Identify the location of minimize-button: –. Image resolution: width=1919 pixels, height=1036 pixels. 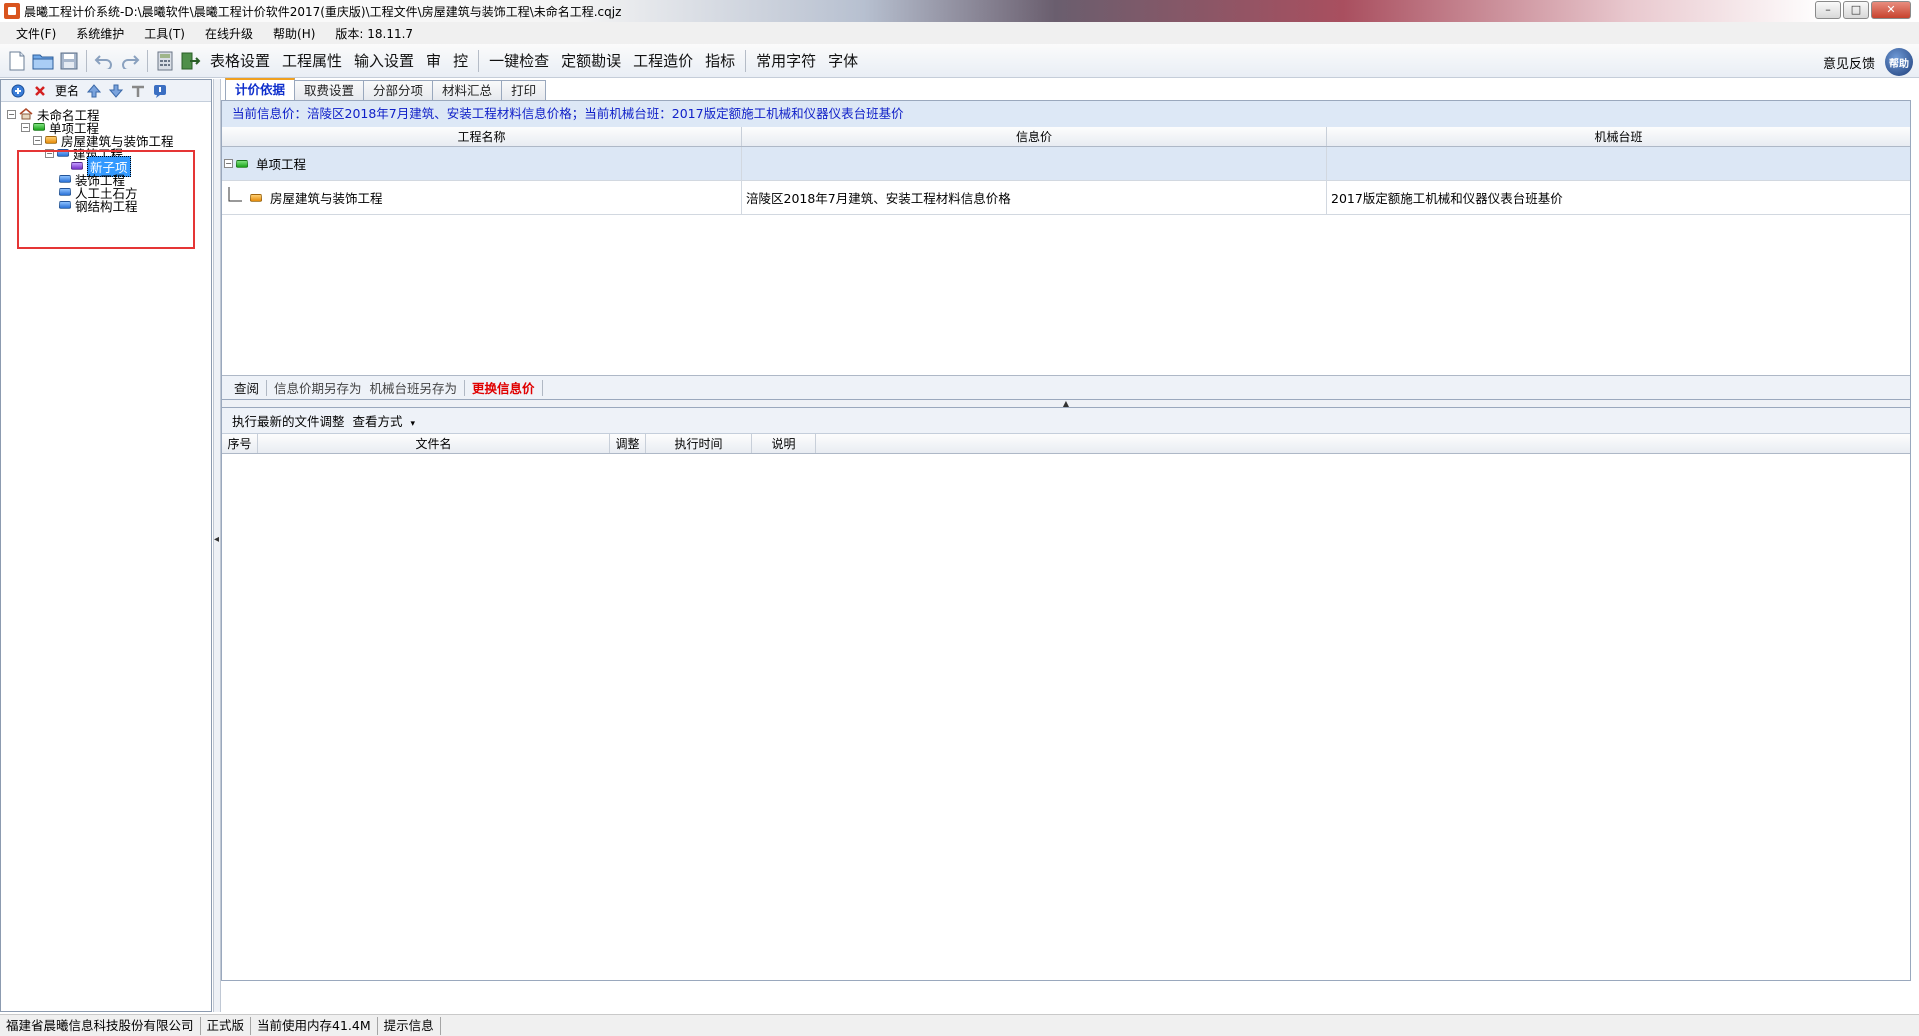
(1828, 10).